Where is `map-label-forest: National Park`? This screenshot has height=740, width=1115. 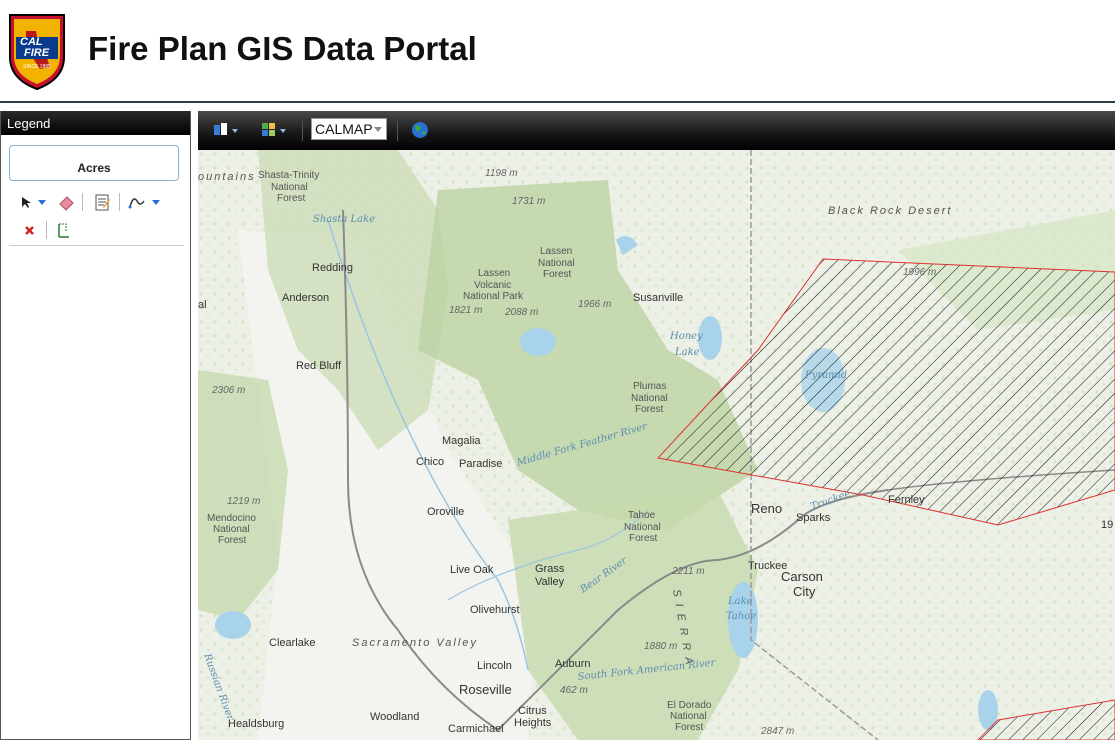 map-label-forest: National Park is located at coordinates (493, 296).